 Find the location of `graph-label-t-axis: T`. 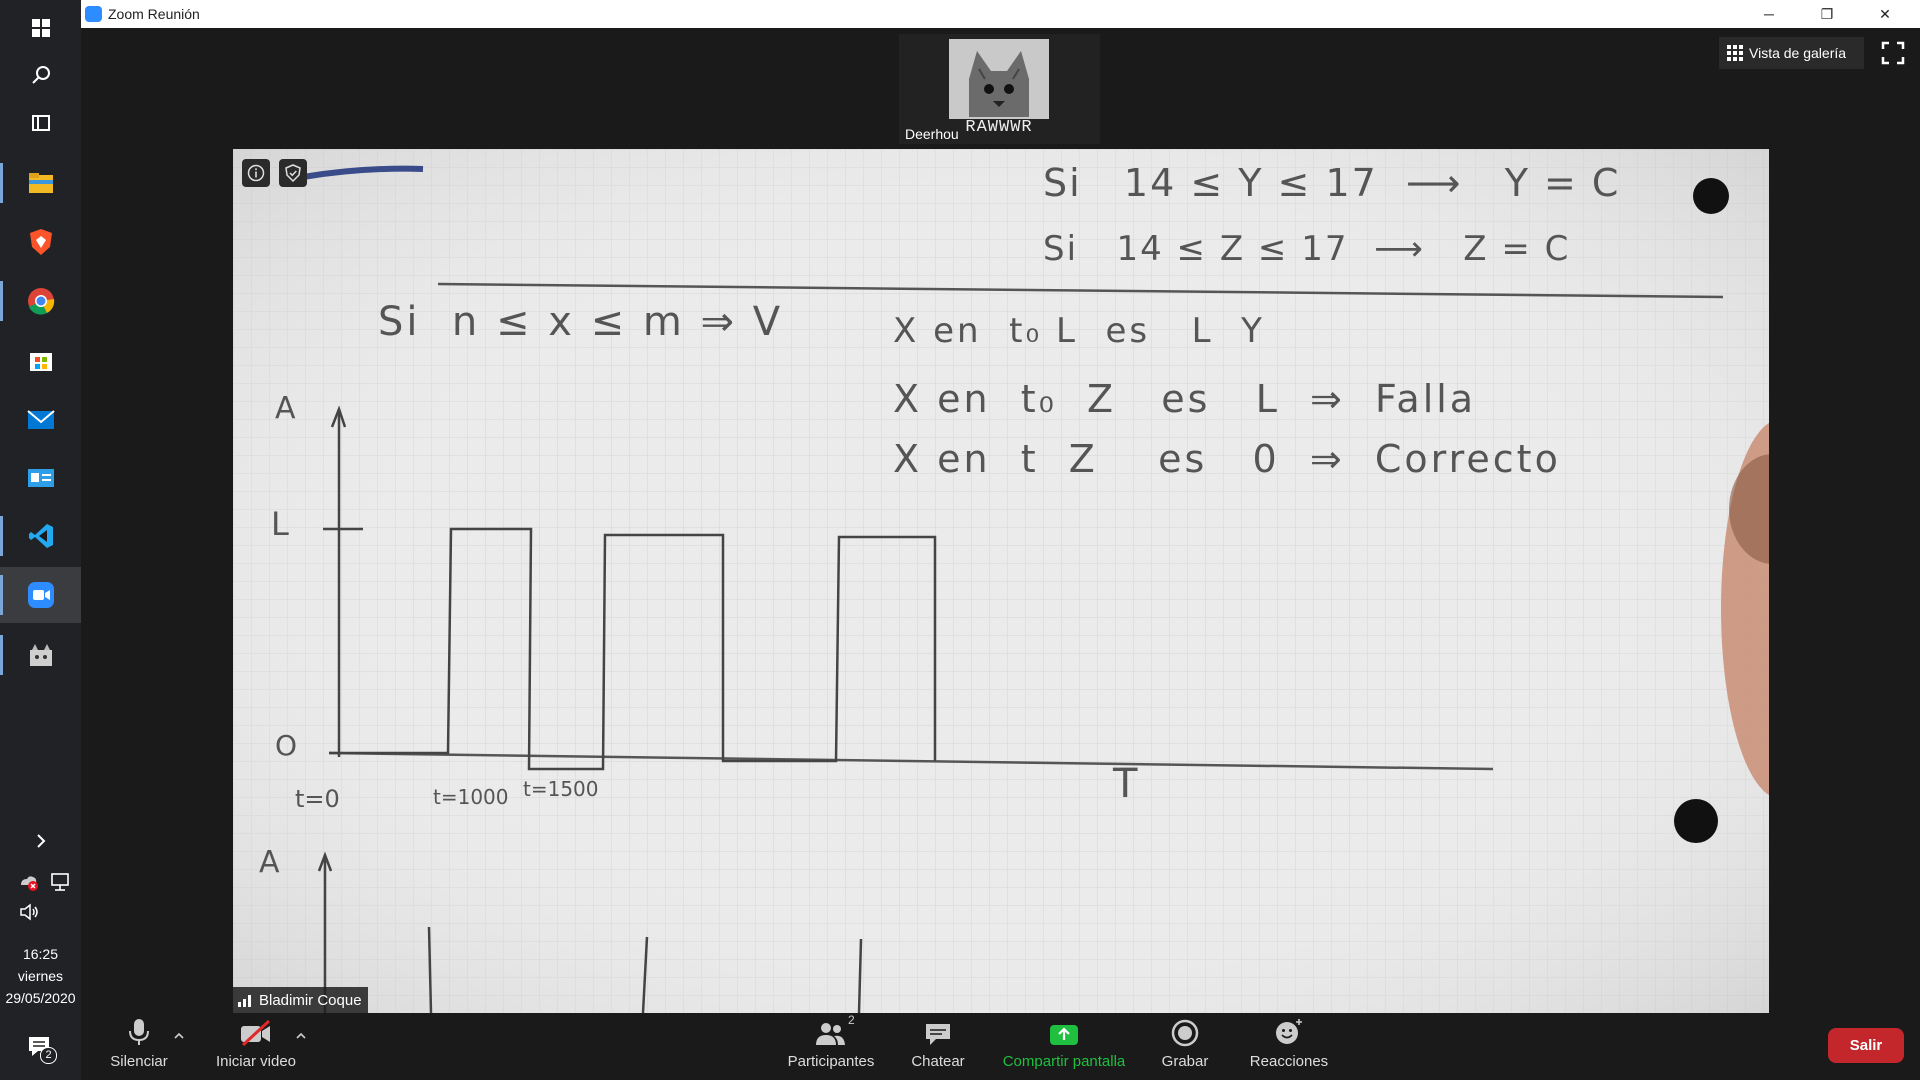

graph-label-t-axis: T is located at coordinates (1125, 784).